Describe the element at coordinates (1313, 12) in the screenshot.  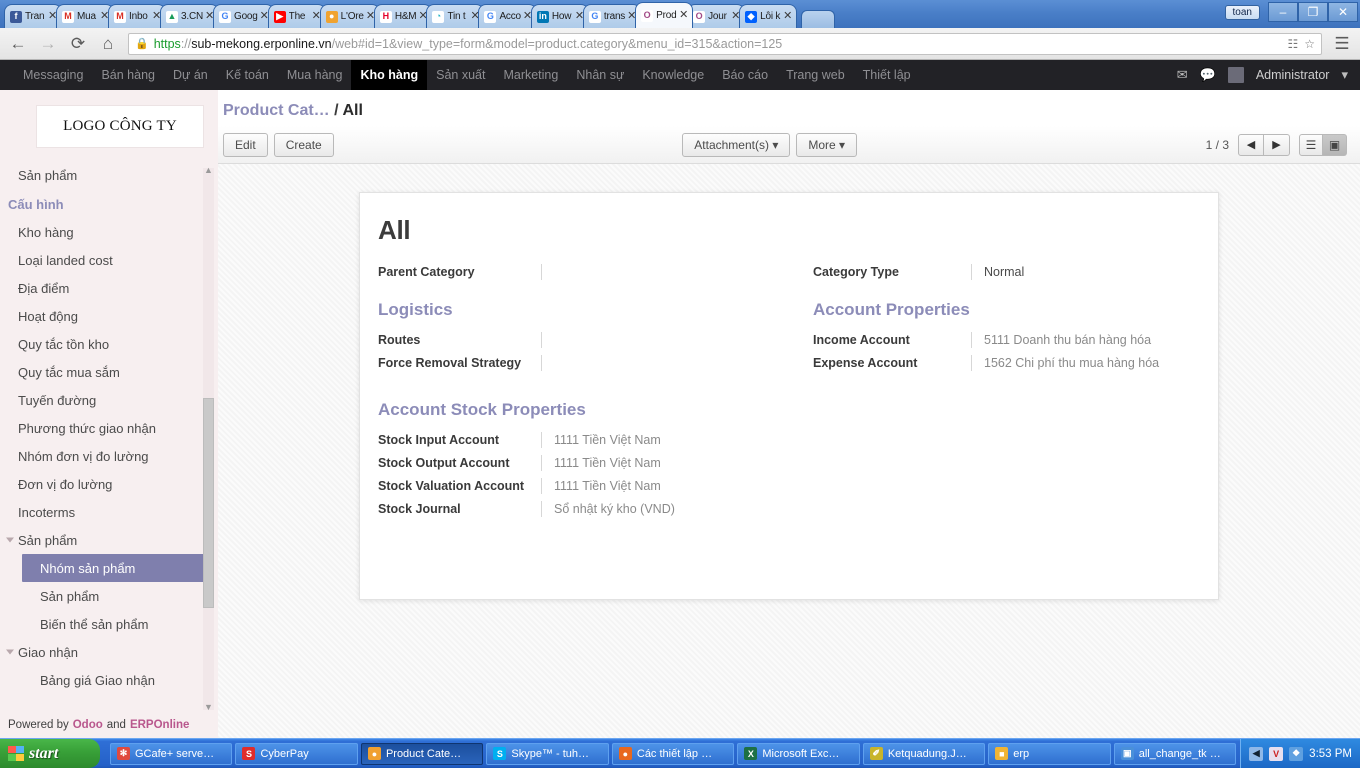
I see `restore-button: ❐` at that location.